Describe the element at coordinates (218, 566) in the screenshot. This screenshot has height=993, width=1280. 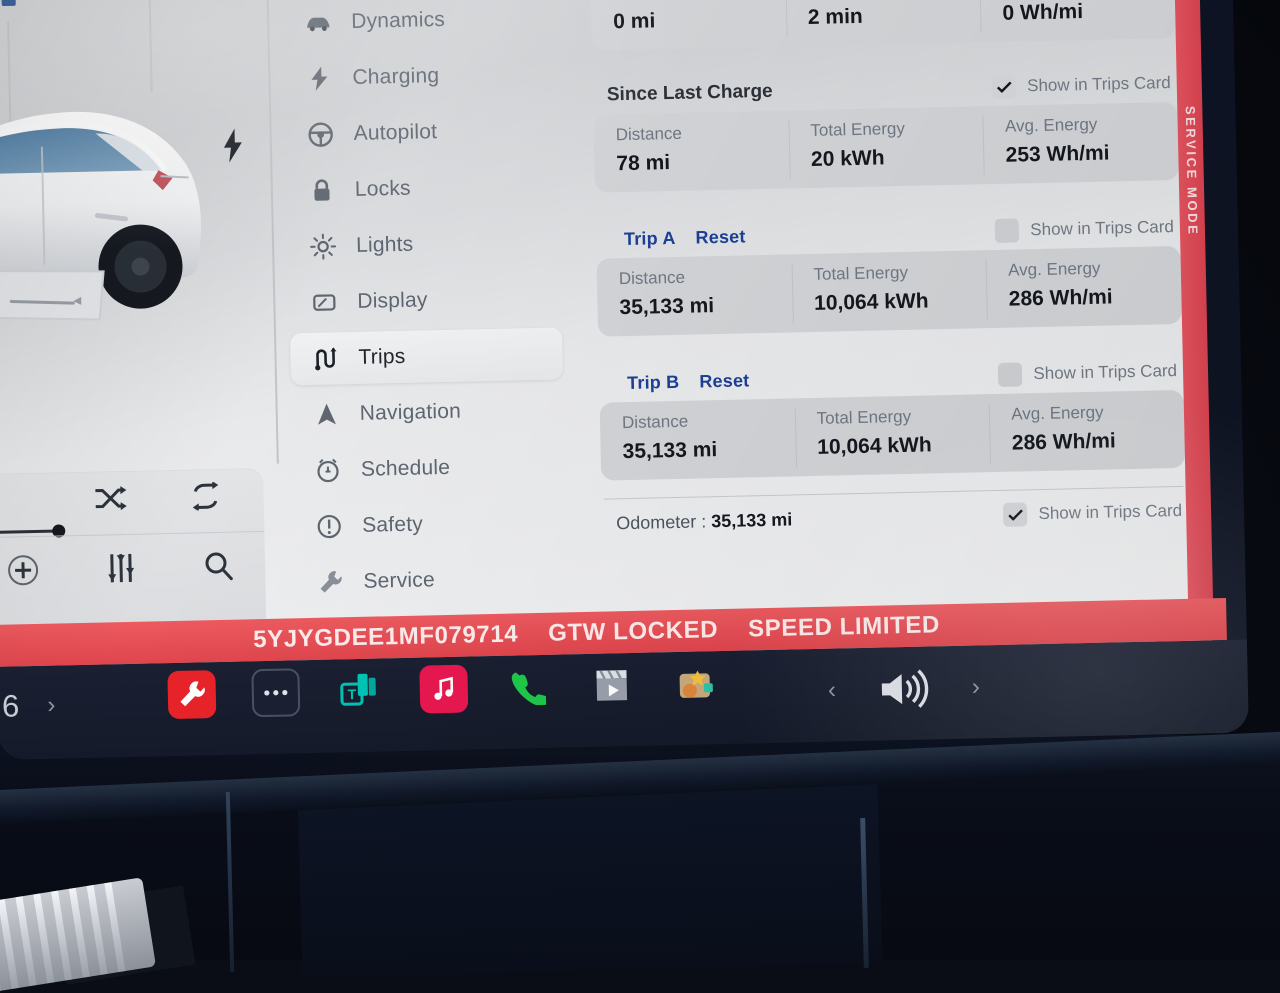
I see `search-icon` at that location.